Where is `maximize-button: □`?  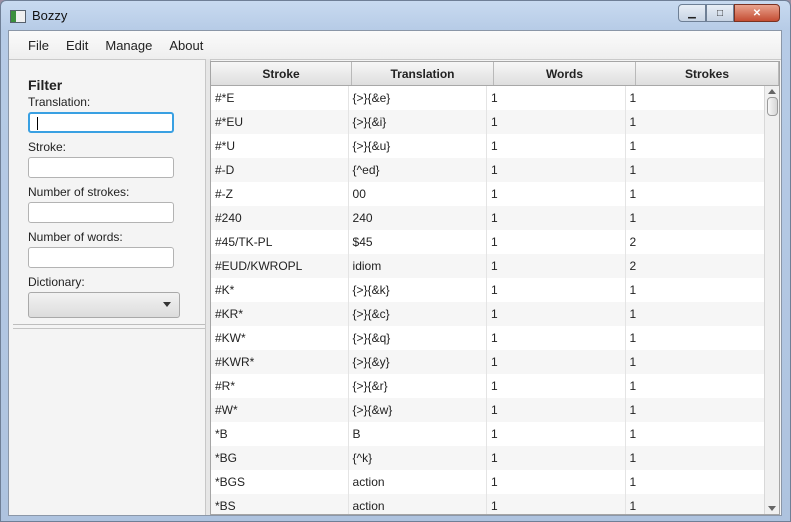
maximize-button: □ is located at coordinates (720, 13).